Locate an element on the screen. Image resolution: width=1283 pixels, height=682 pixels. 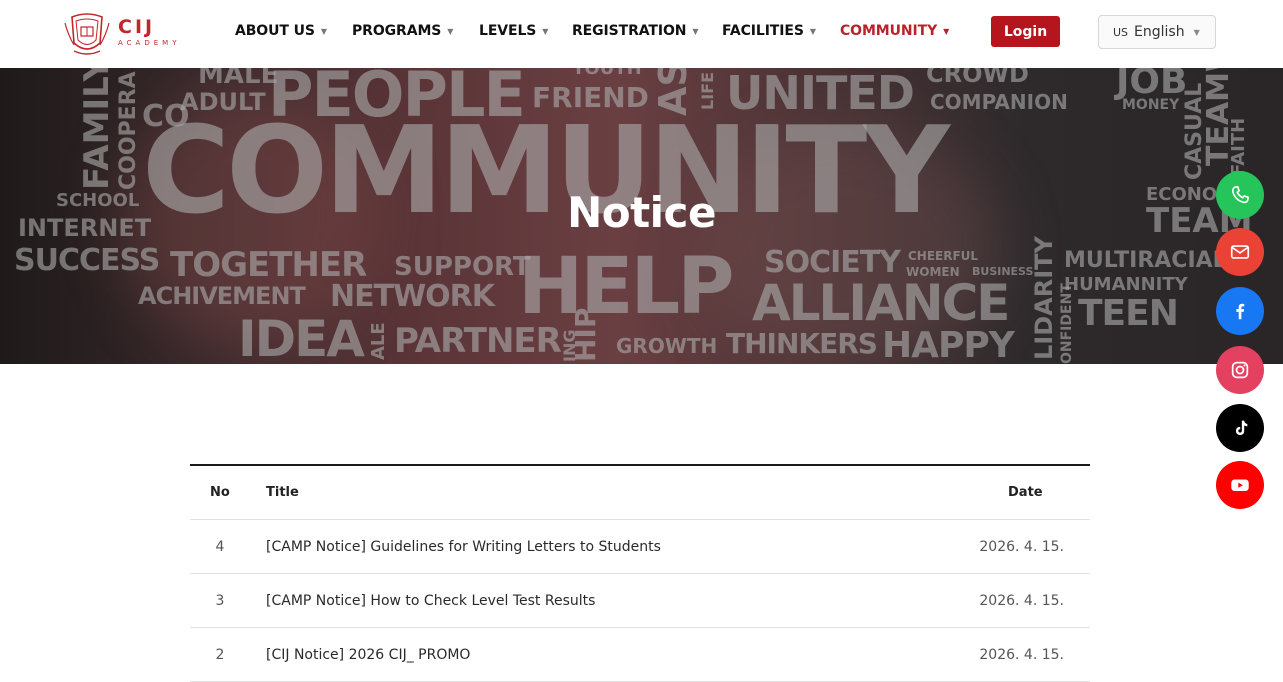
hero-word: HAPPY is located at coordinates (948, 344).